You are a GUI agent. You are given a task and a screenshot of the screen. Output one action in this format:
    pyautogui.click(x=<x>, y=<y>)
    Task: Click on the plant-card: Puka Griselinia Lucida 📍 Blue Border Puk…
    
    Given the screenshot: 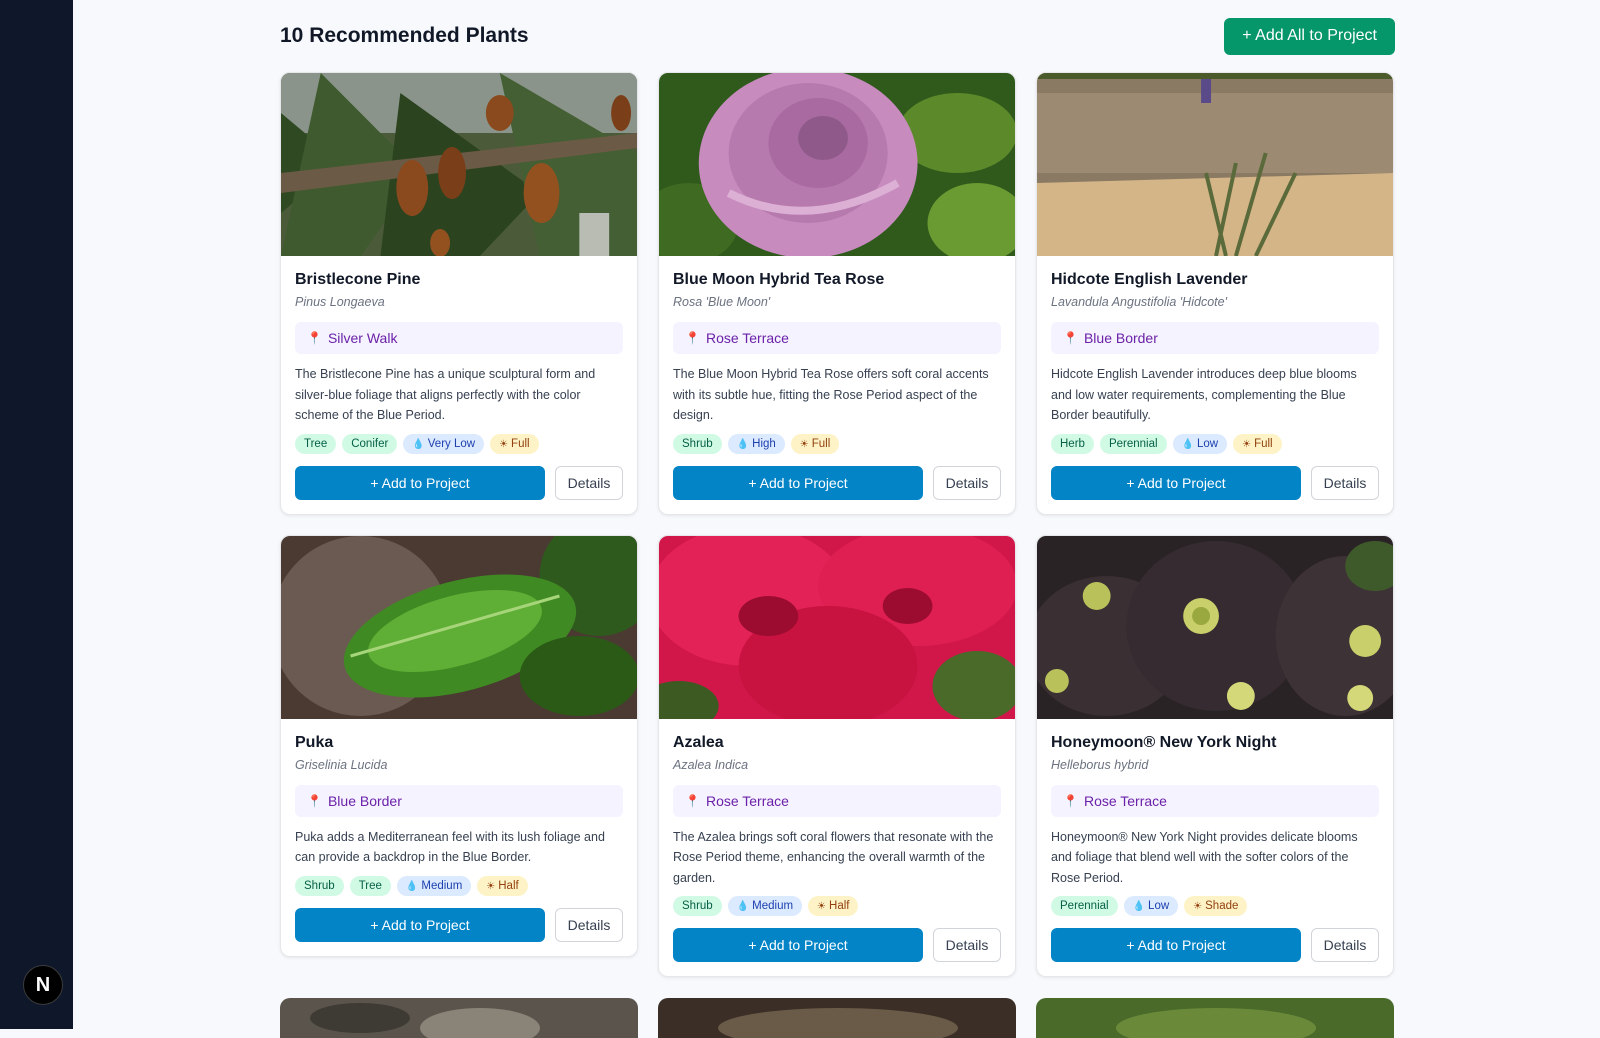 What is the action you would take?
    pyautogui.click(x=459, y=745)
    